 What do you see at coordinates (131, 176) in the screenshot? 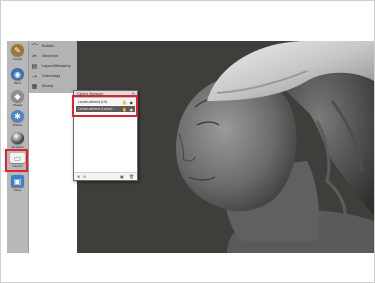
I see `trash-icon: 🗑` at bounding box center [131, 176].